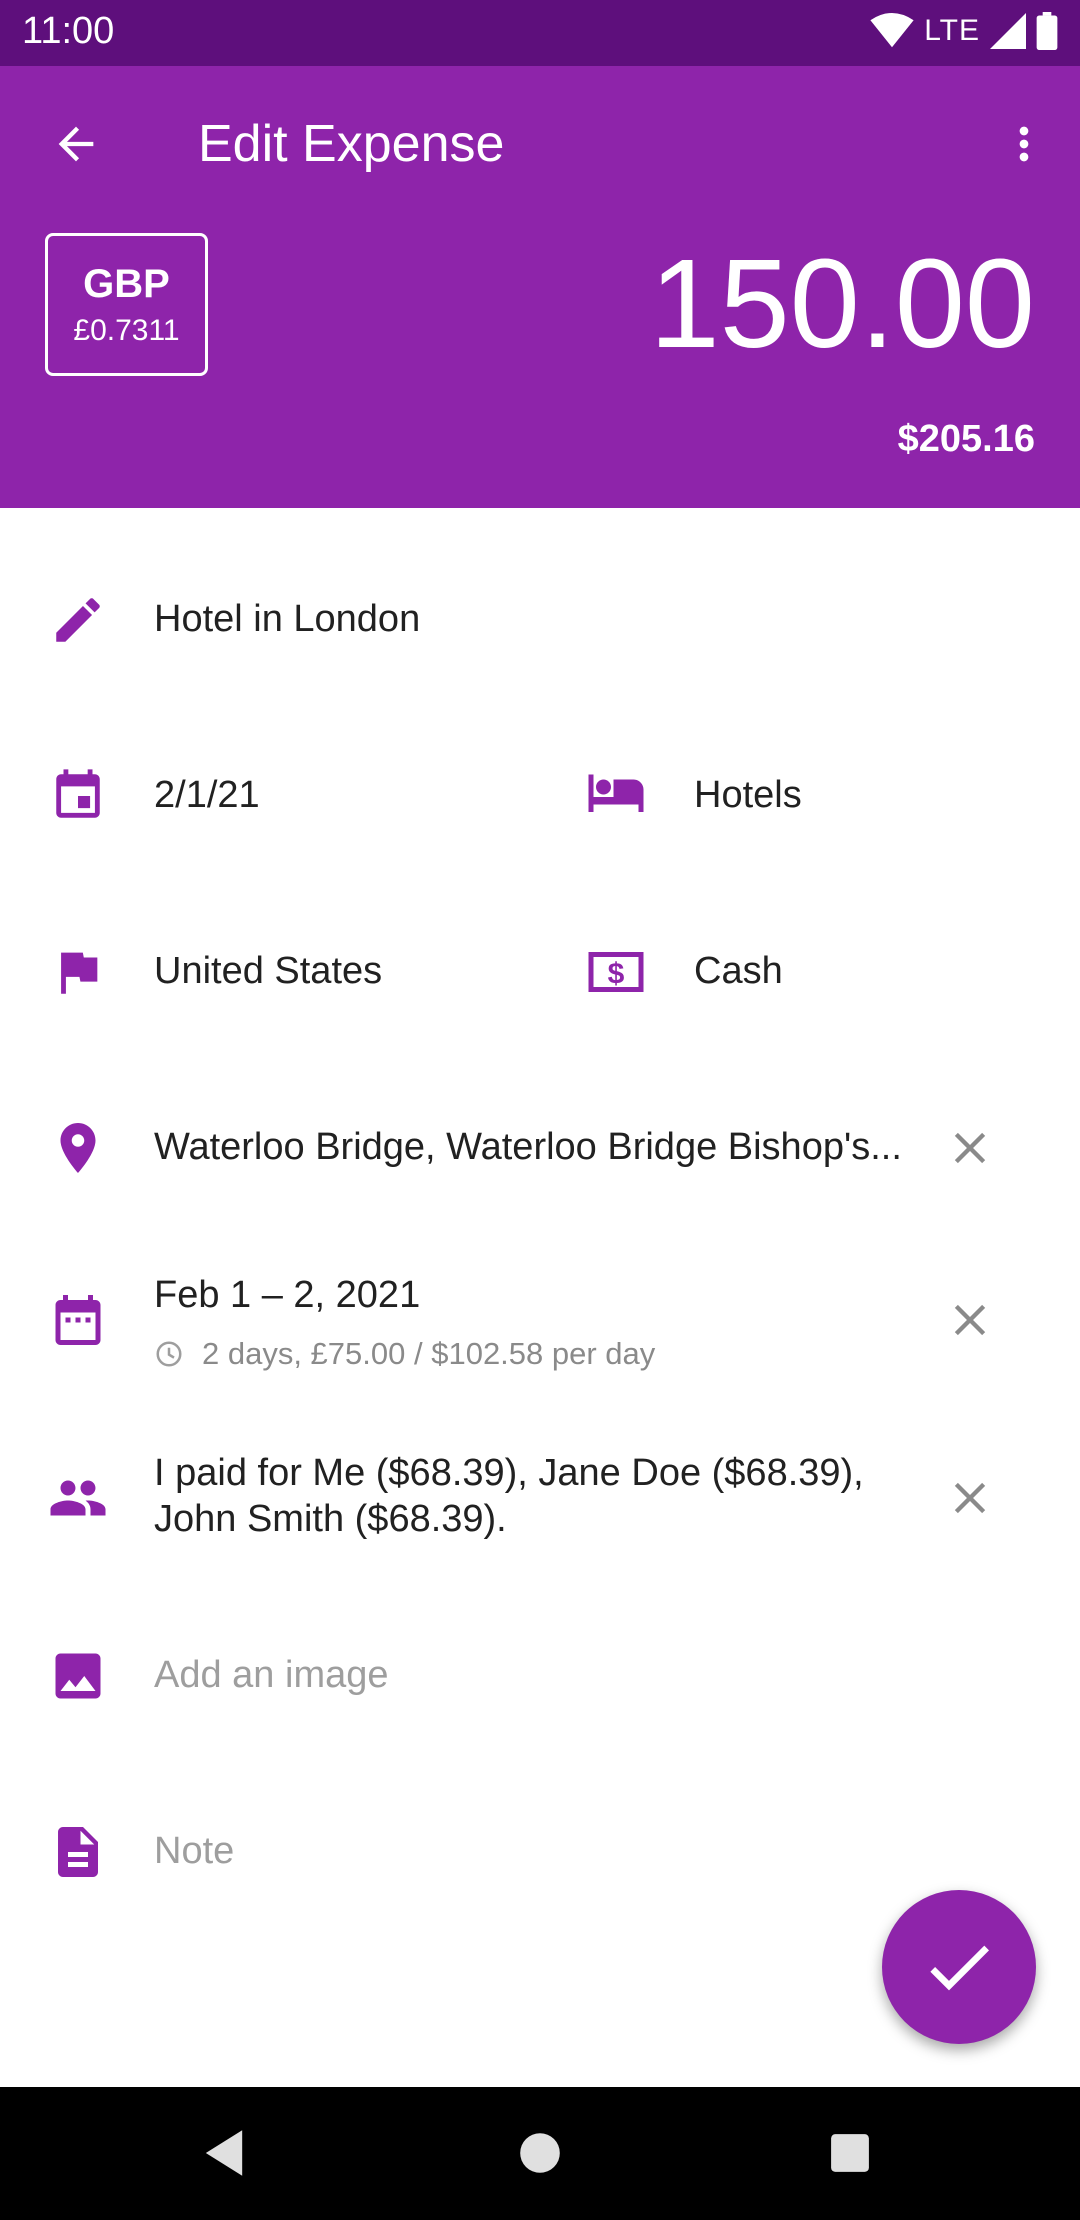 The image size is (1080, 2220). I want to click on country-field: United States, so click(268, 971).